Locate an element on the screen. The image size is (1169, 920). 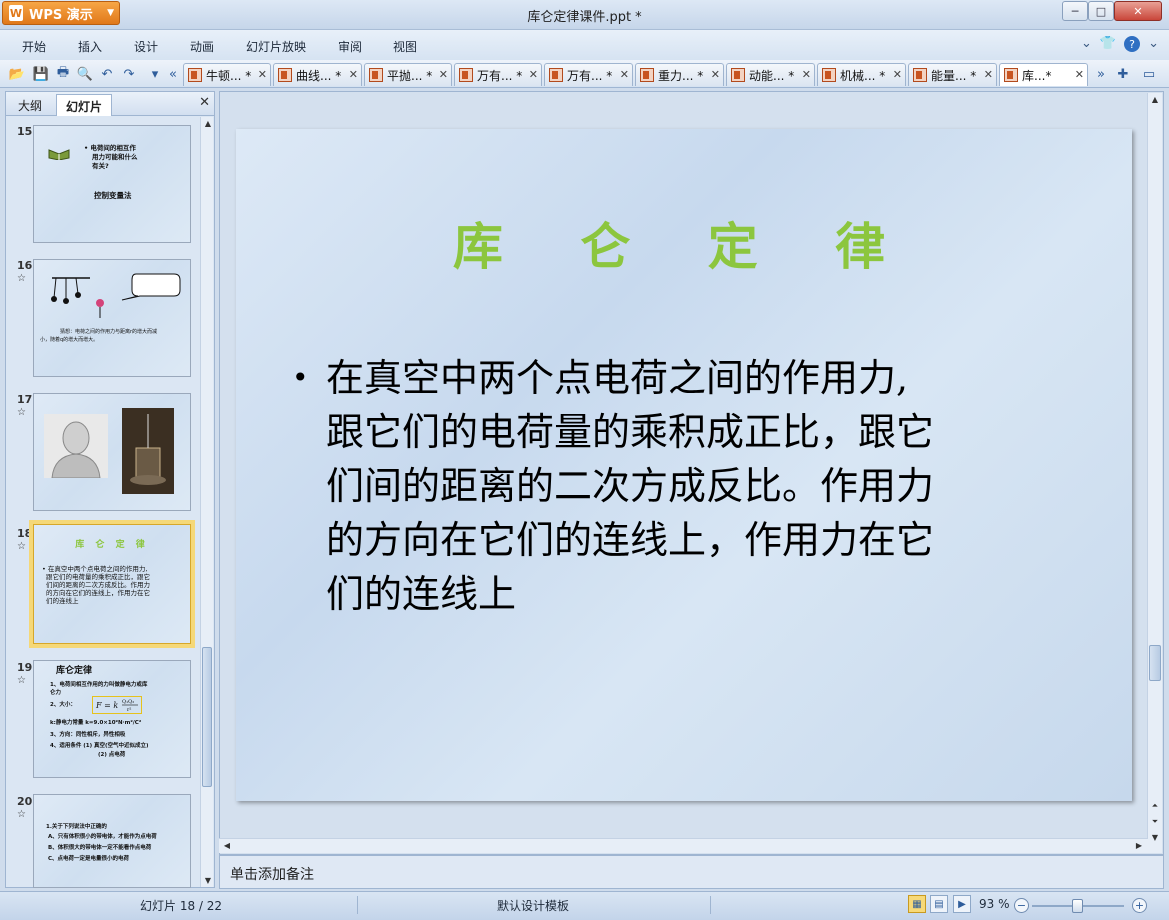
tab-slides: 幻灯片 is located at coordinates (84, 105).